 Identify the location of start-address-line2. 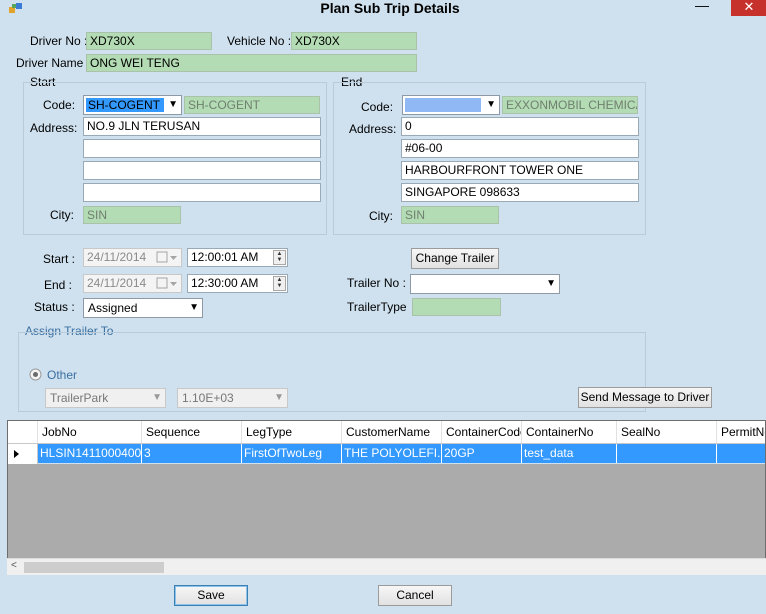
(202, 148).